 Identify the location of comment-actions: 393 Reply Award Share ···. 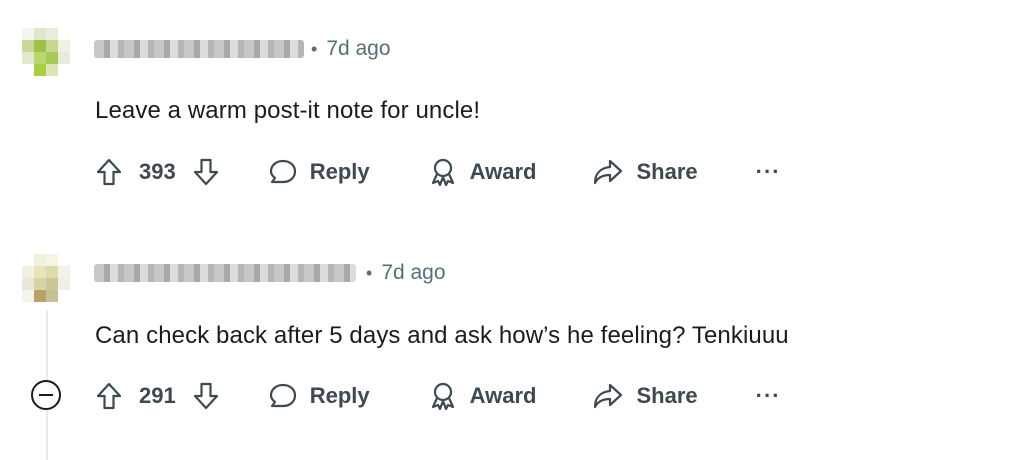
(438, 172).